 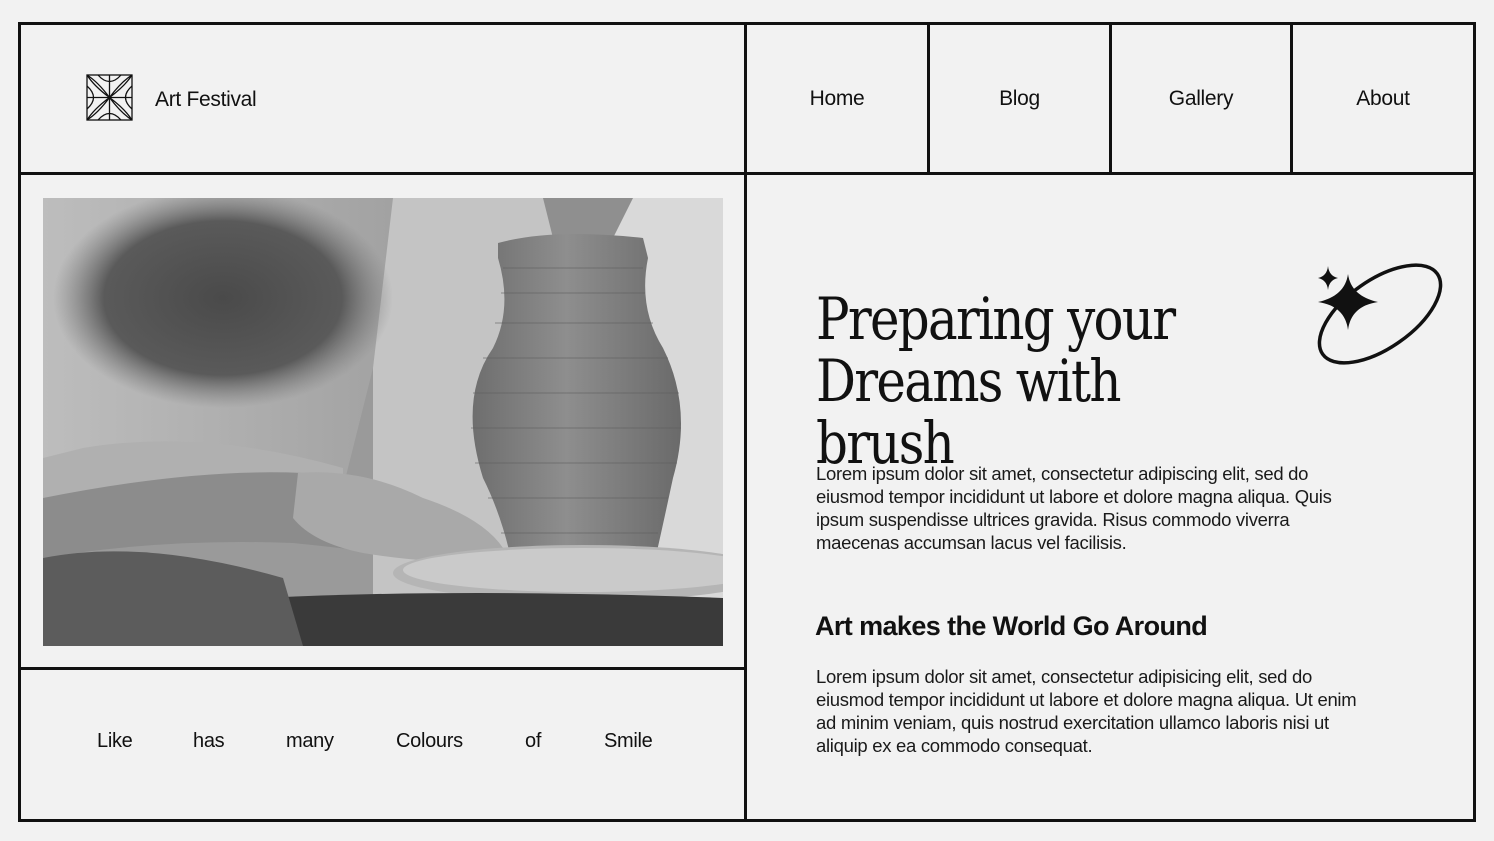 What do you see at coordinates (837, 98) in the screenshot?
I see `nav-home: Home` at bounding box center [837, 98].